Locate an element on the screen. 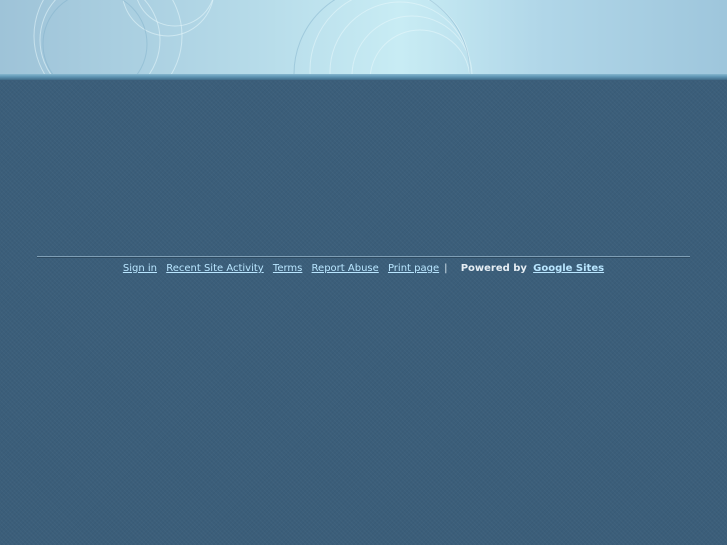 Image resolution: width=727 pixels, height=545 pixels. recent-site-activity-link: Recent Site Activity is located at coordinates (215, 268).